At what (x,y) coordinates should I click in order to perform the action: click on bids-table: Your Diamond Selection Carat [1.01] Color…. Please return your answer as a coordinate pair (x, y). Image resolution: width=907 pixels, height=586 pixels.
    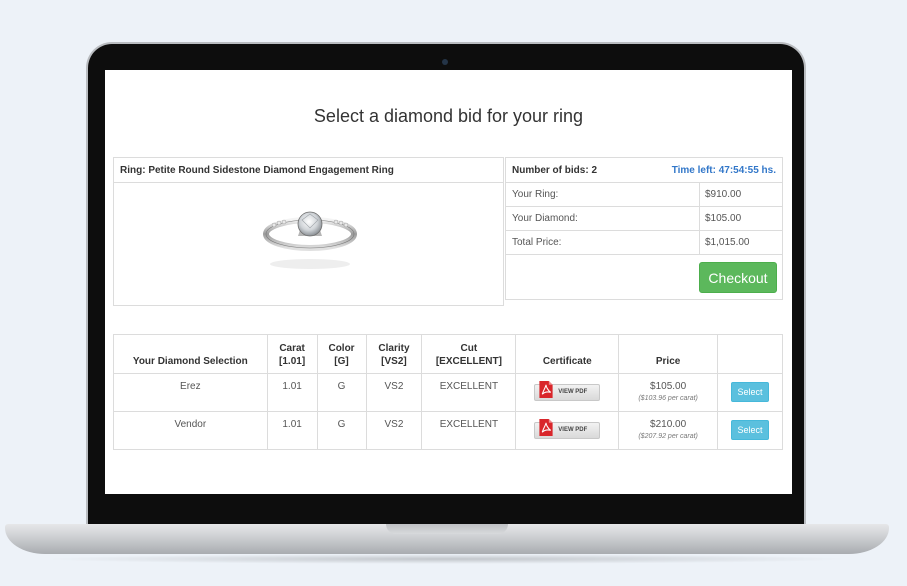
    Looking at the image, I should click on (448, 392).